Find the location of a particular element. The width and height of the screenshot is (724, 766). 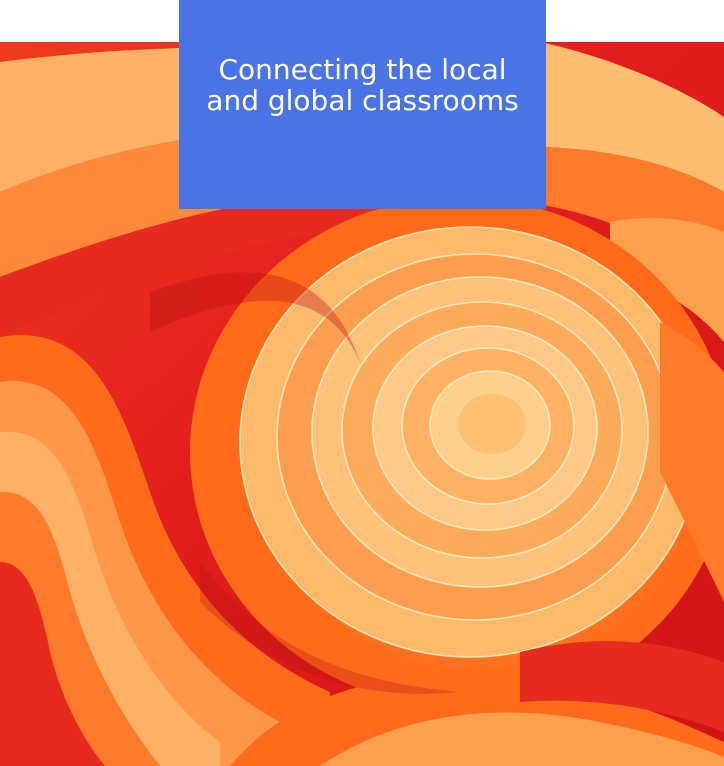

headline-line-2: and global classrooms is located at coordinates (362, 100).